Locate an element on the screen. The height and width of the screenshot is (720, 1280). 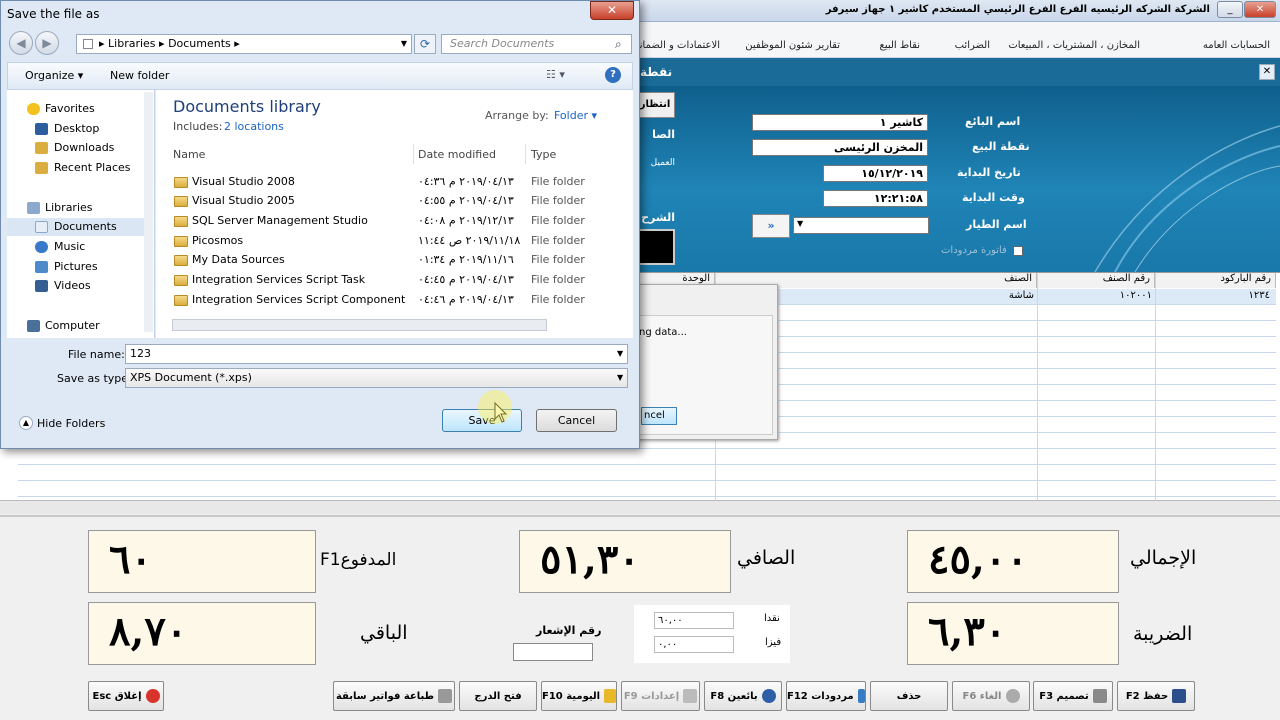
daily-f10-button: اليومية F10 is located at coordinates (579, 696).